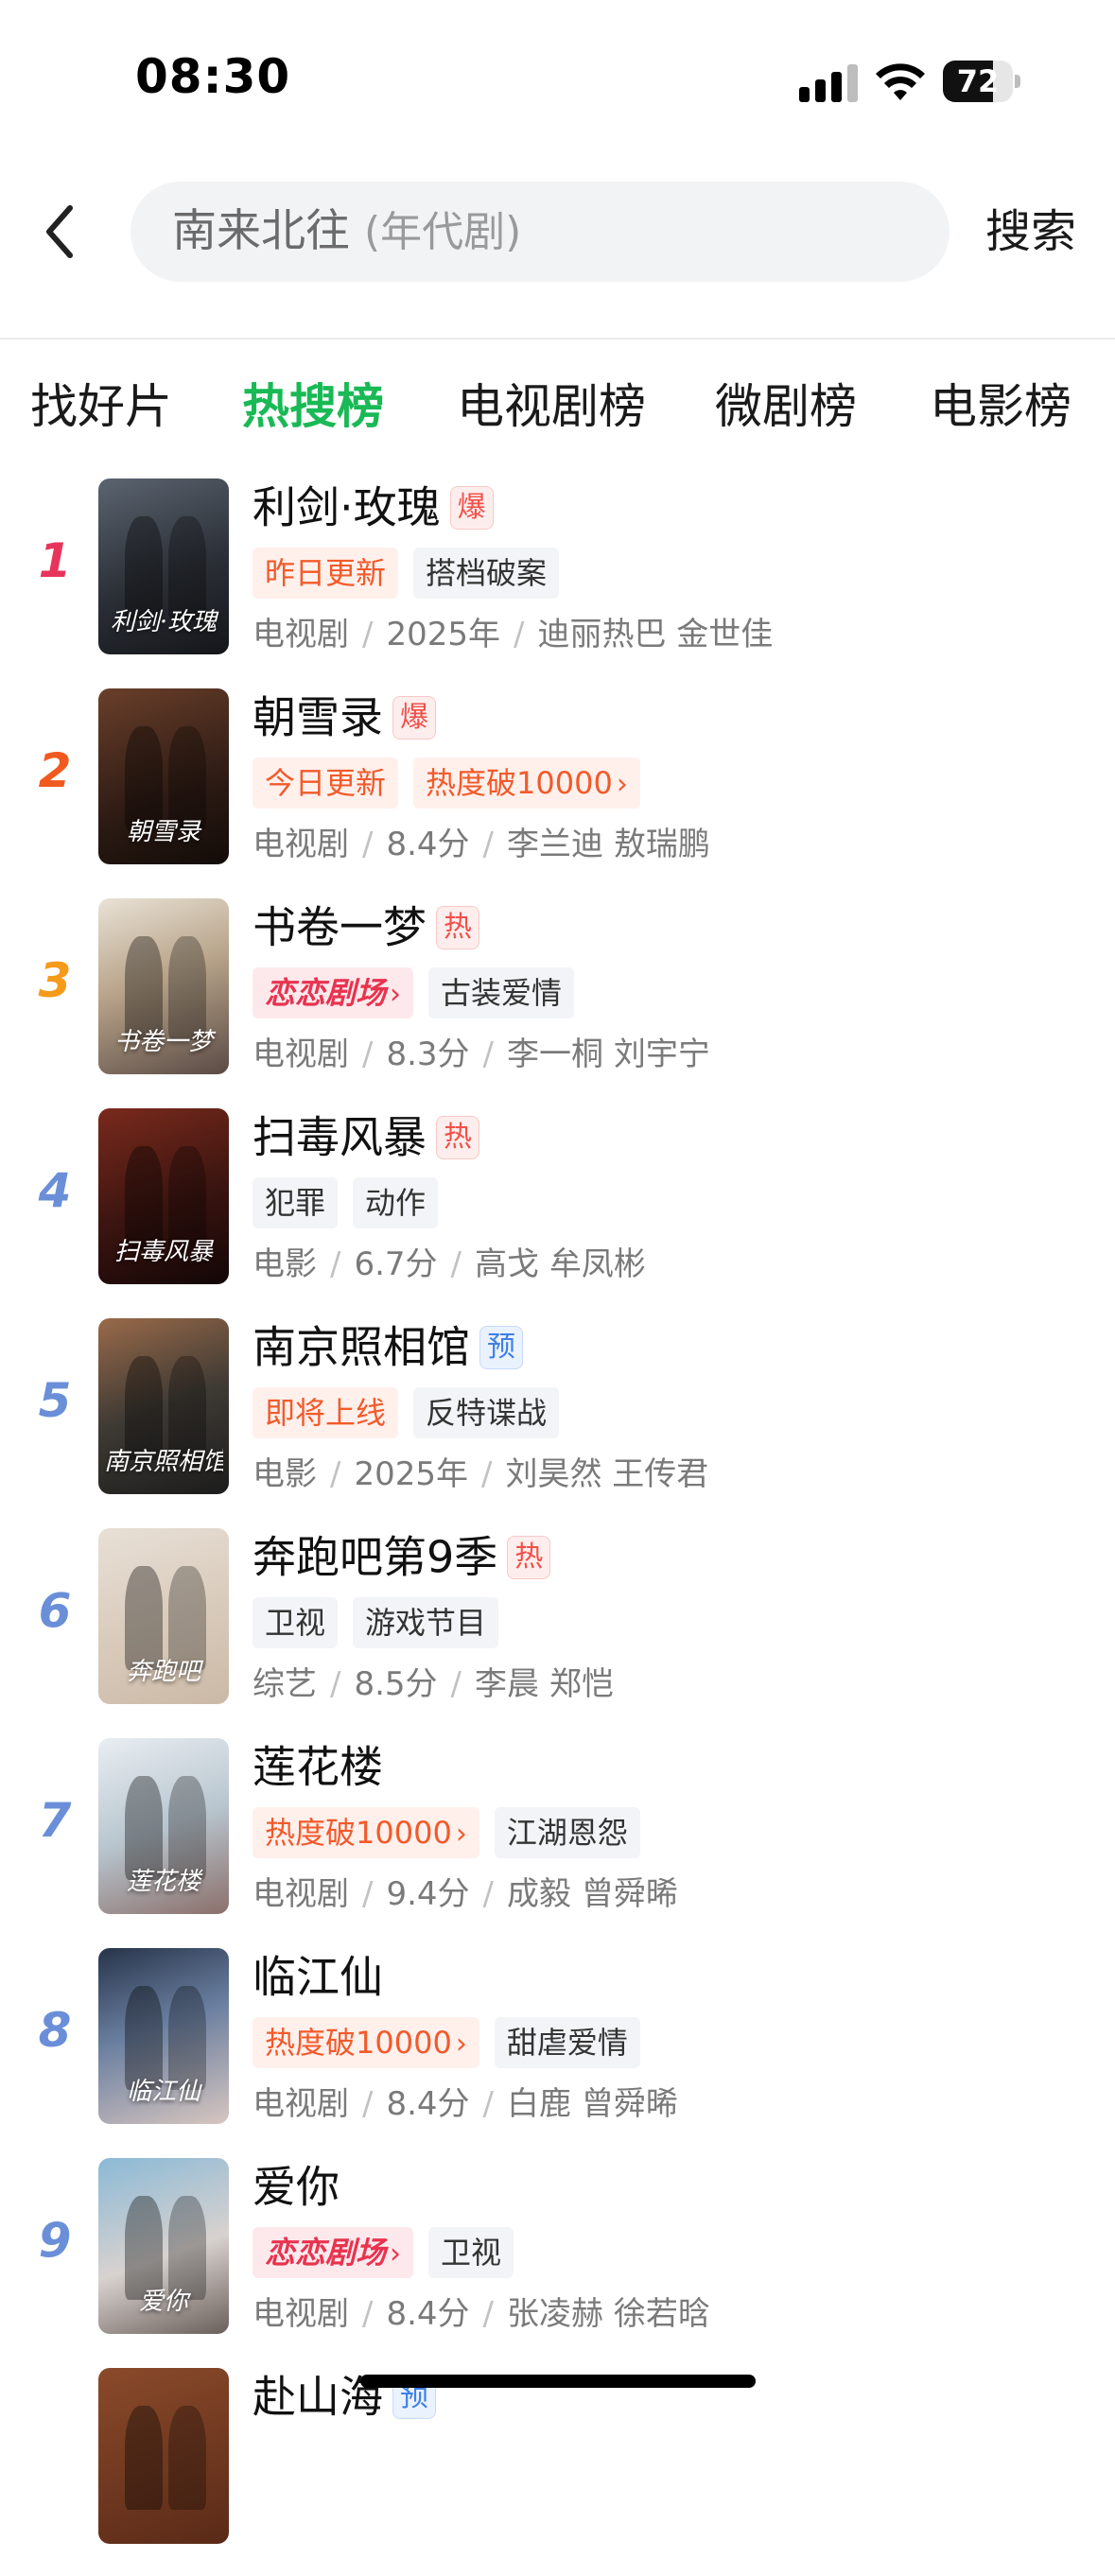 The image size is (1115, 2576). I want to click on tab-tv-series-list: 电视剧榜, so click(551, 406).